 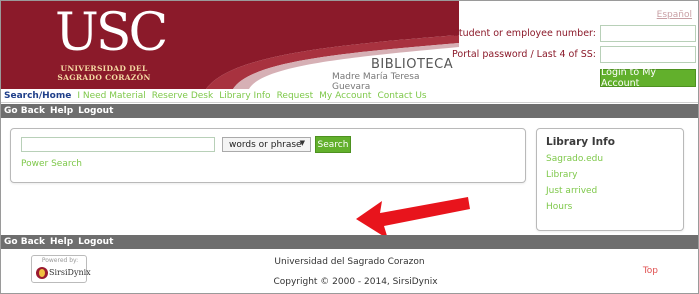 I want to click on library-title: BIBLIOTECA, so click(x=412, y=64).